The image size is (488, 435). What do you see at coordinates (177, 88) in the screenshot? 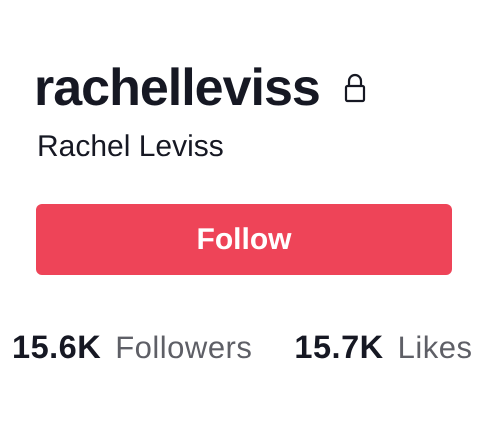
I see `username: rachelleviss` at bounding box center [177, 88].